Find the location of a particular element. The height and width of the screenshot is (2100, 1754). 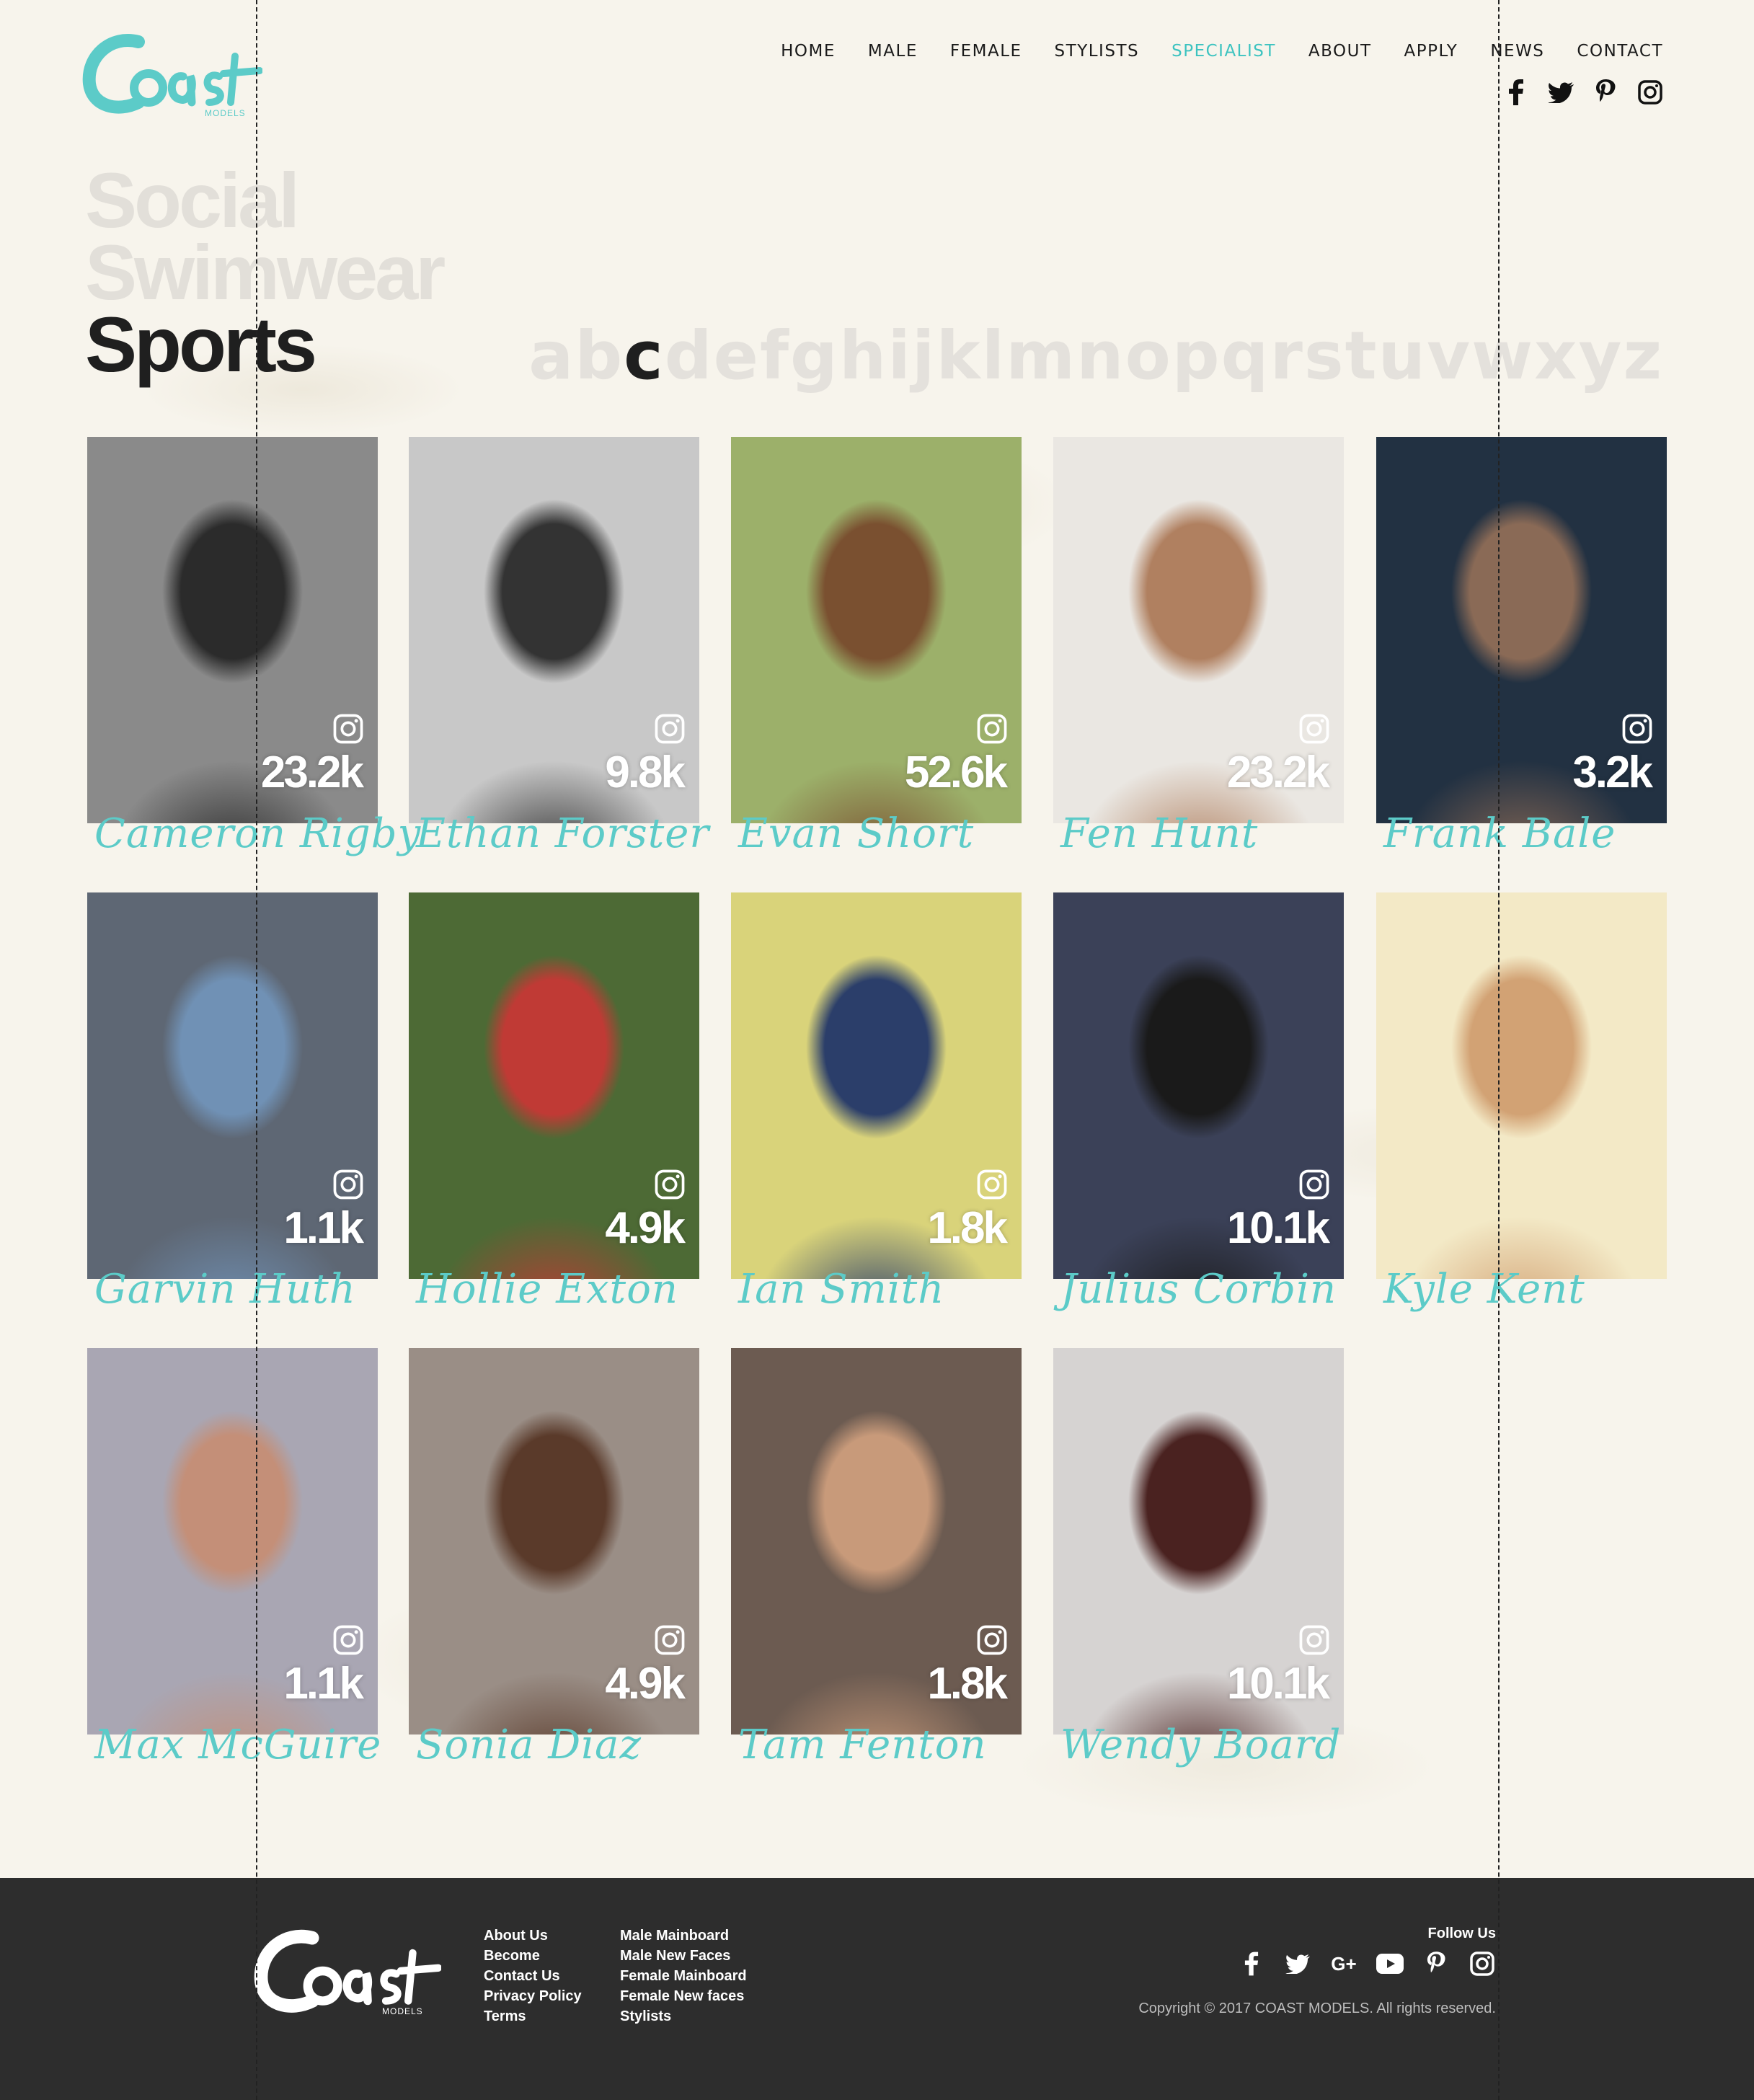

follow-us-label: Follow Us is located at coordinates (1461, 1934).